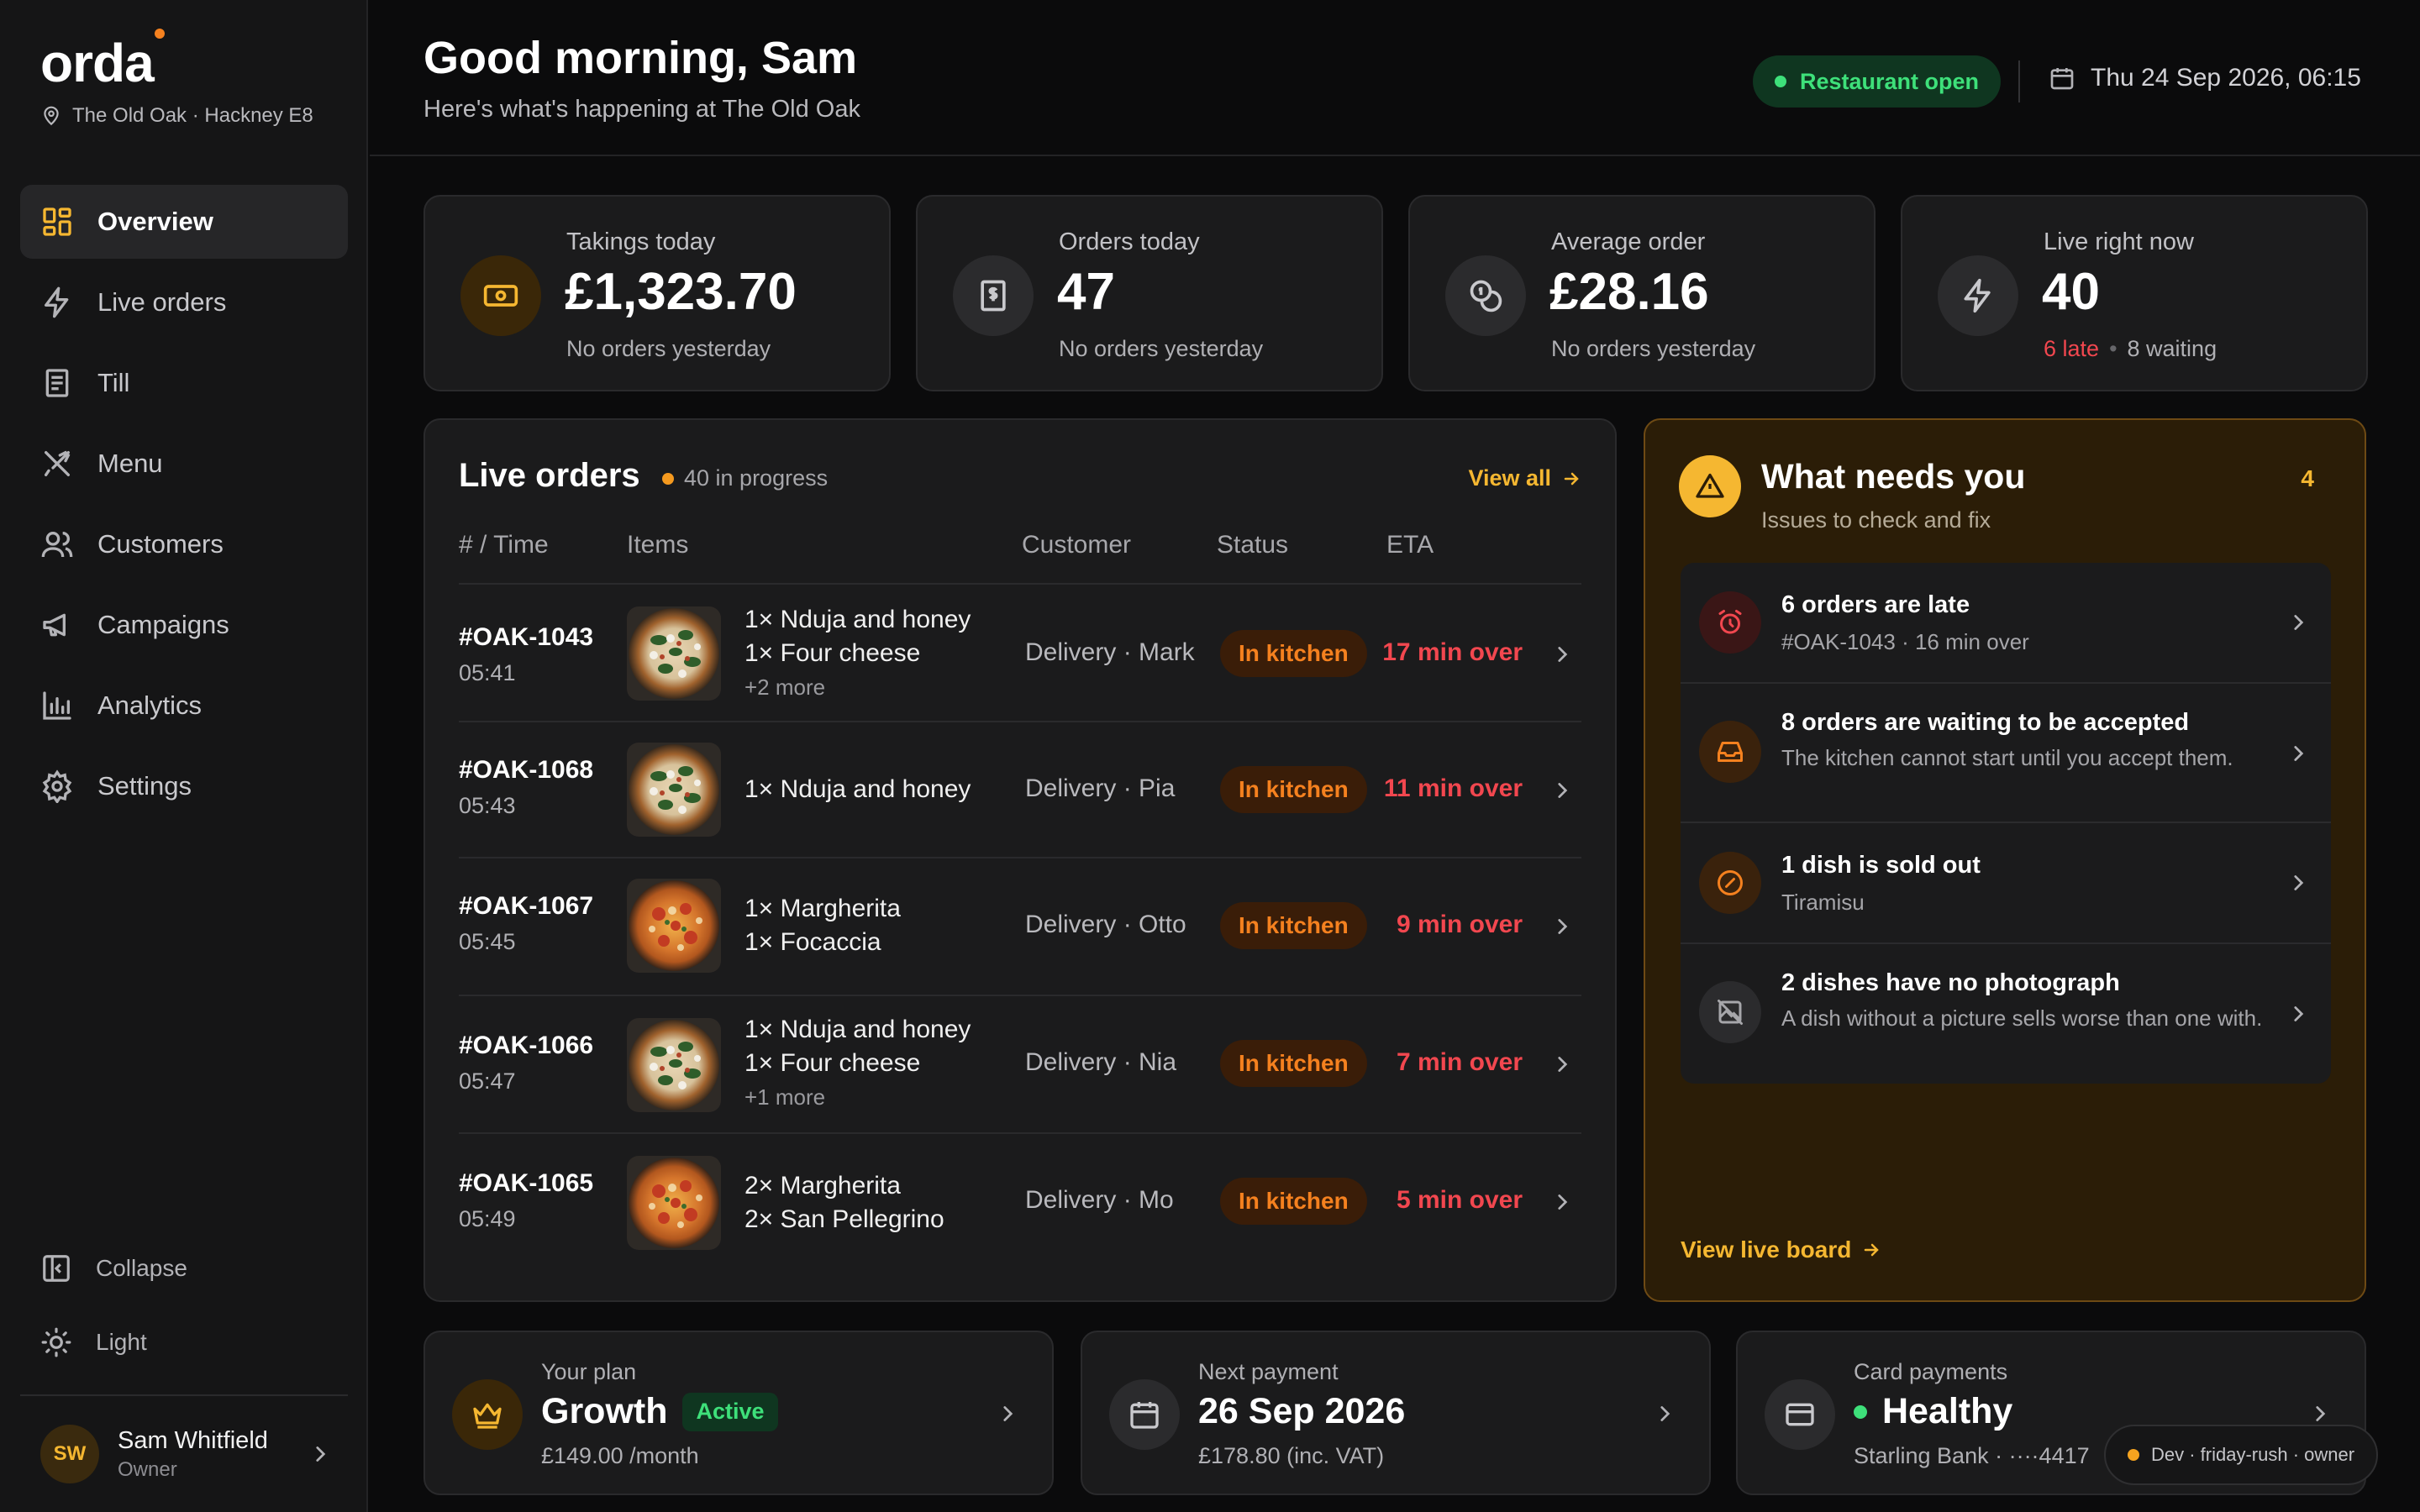  What do you see at coordinates (1800, 1414) in the screenshot?
I see `credit-card-icon` at bounding box center [1800, 1414].